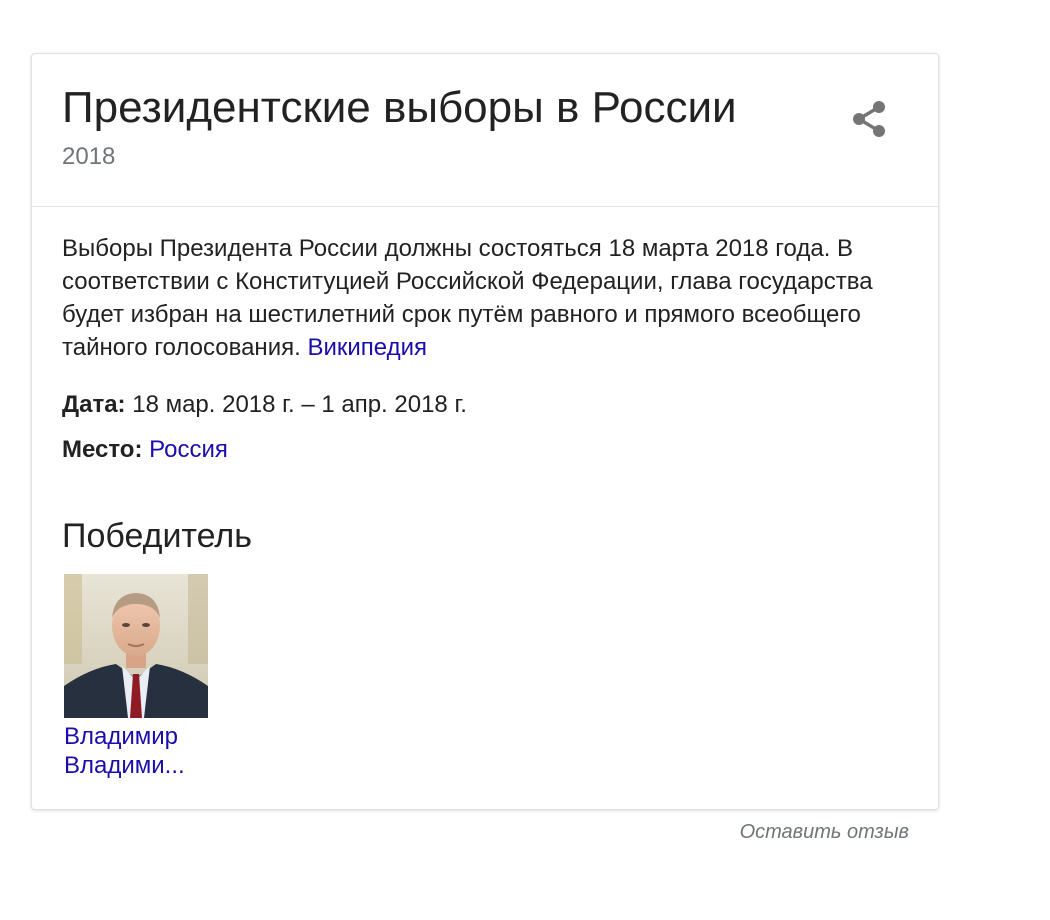 The width and height of the screenshot is (1050, 920). What do you see at coordinates (157, 536) in the screenshot?
I see `section-title-winner: Победитель` at bounding box center [157, 536].